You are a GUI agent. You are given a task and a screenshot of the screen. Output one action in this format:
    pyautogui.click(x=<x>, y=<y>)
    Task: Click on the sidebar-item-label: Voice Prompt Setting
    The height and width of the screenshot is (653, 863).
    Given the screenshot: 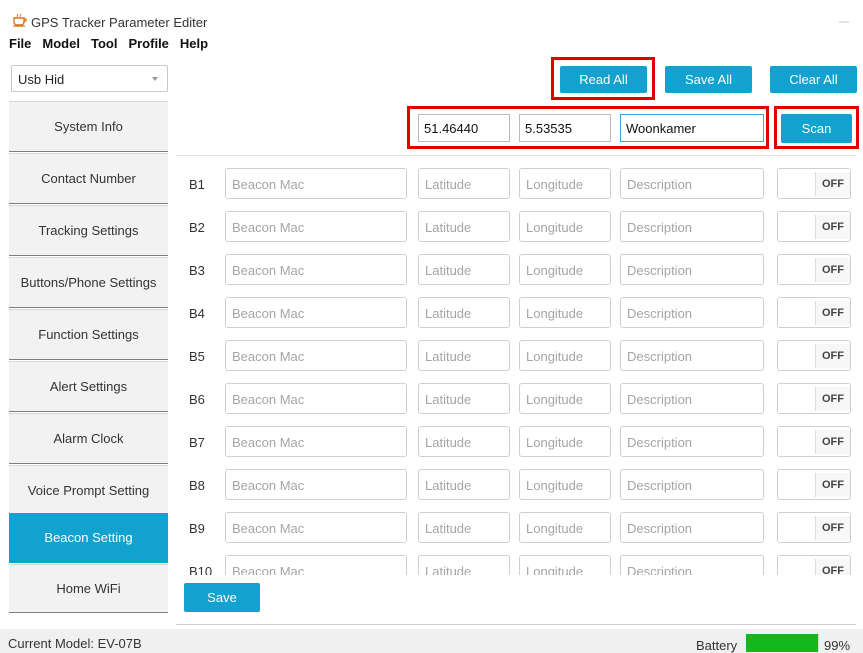 What is the action you would take?
    pyautogui.click(x=88, y=490)
    